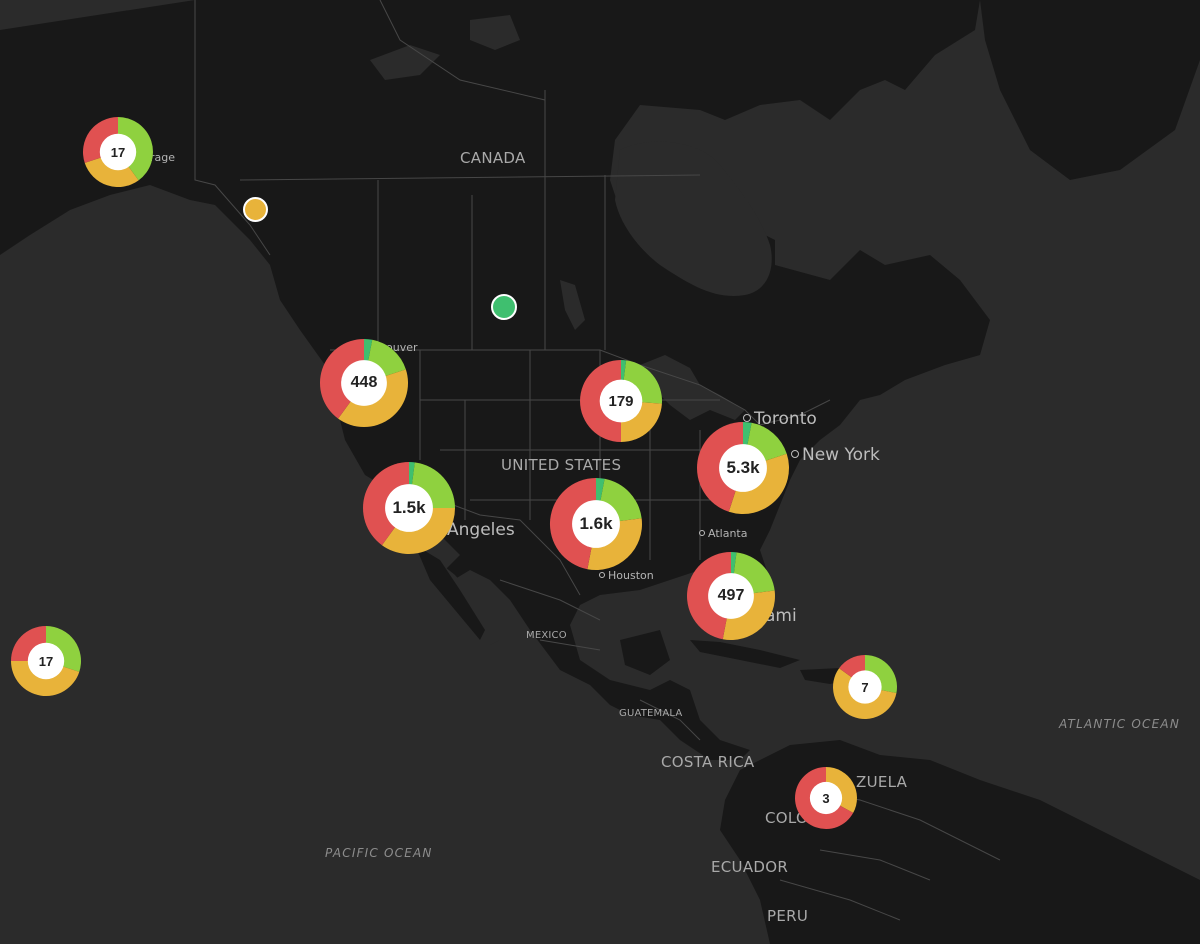 The image size is (1200, 944). Describe the element at coordinates (882, 782) in the screenshot. I see `label-venezuela: ZUELA` at that location.